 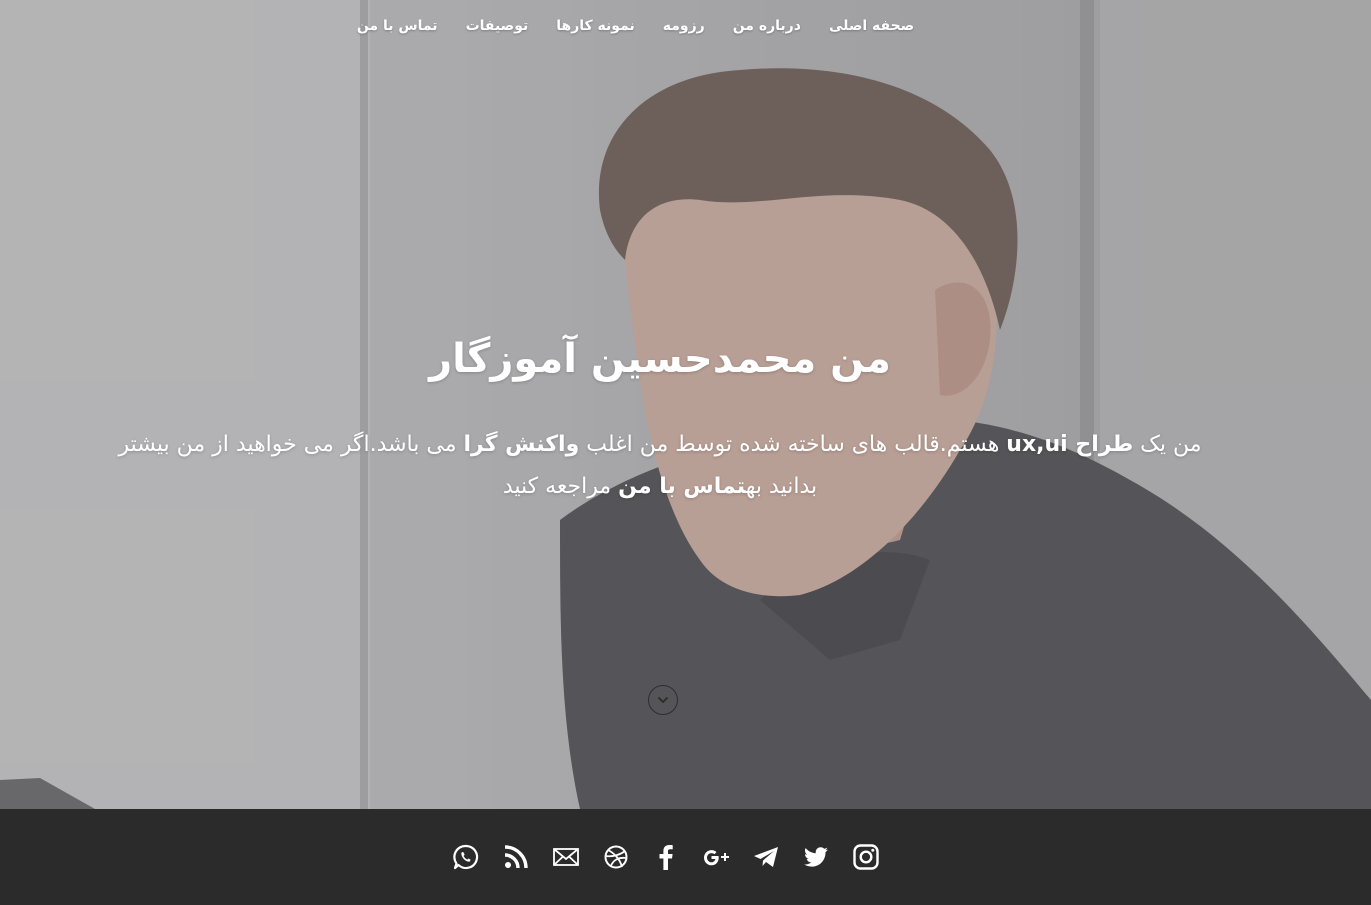 I want to click on rss-icon, so click(x=516, y=857).